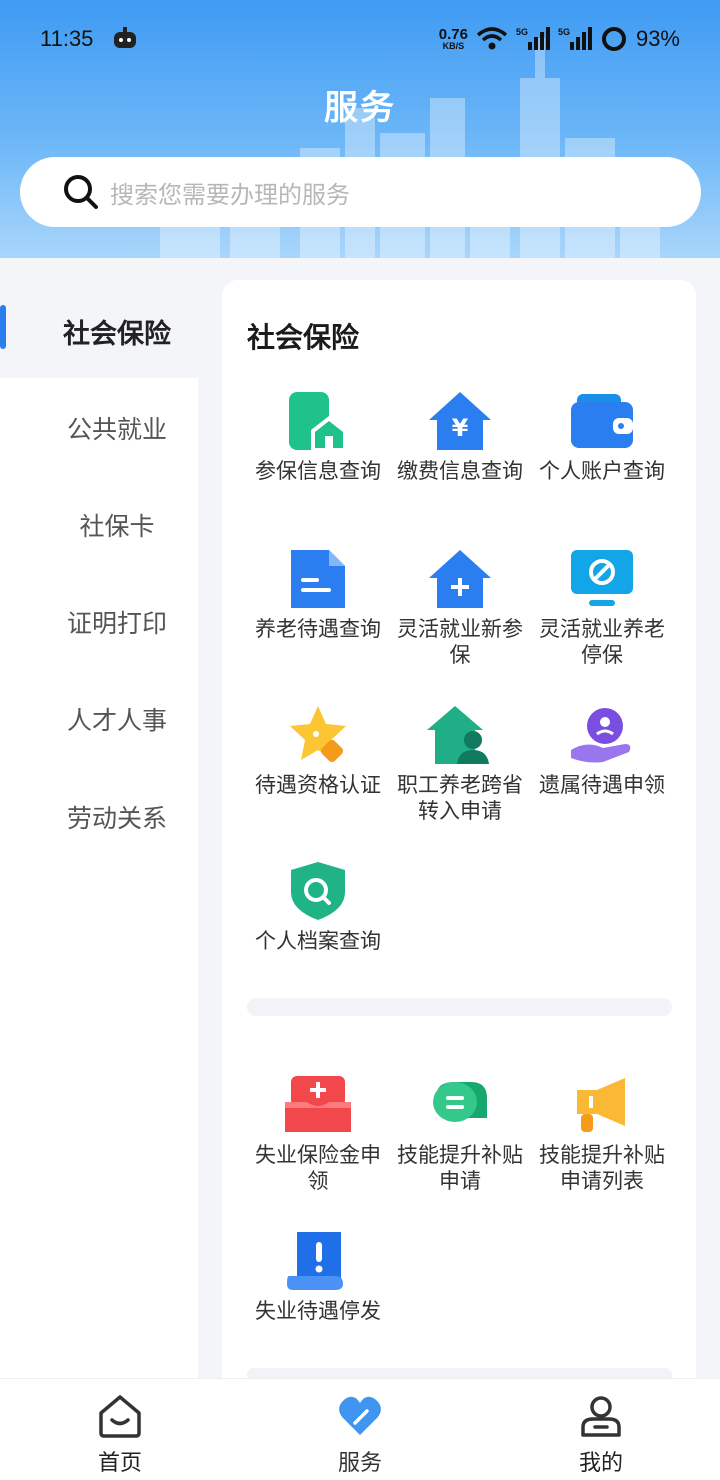 Image resolution: width=720 pixels, height=1480 pixels. I want to click on tab-label: 首页, so click(119, 1463).